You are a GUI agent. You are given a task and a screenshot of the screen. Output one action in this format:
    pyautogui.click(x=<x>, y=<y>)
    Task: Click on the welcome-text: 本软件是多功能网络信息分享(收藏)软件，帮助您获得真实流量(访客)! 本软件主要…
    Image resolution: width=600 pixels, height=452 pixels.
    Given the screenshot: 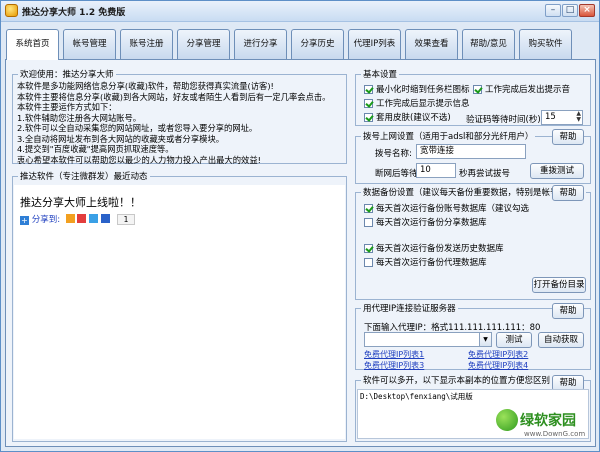 What is the action you would take?
    pyautogui.click(x=173, y=123)
    